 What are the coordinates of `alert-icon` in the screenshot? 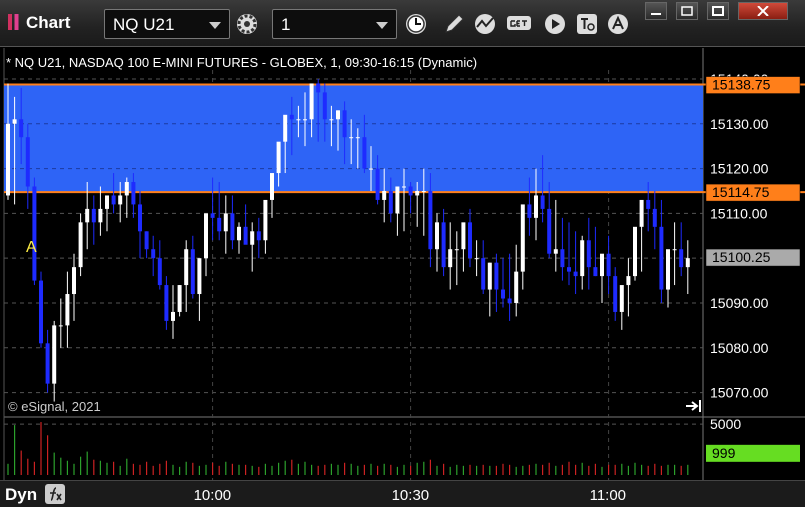 It's located at (618, 24).